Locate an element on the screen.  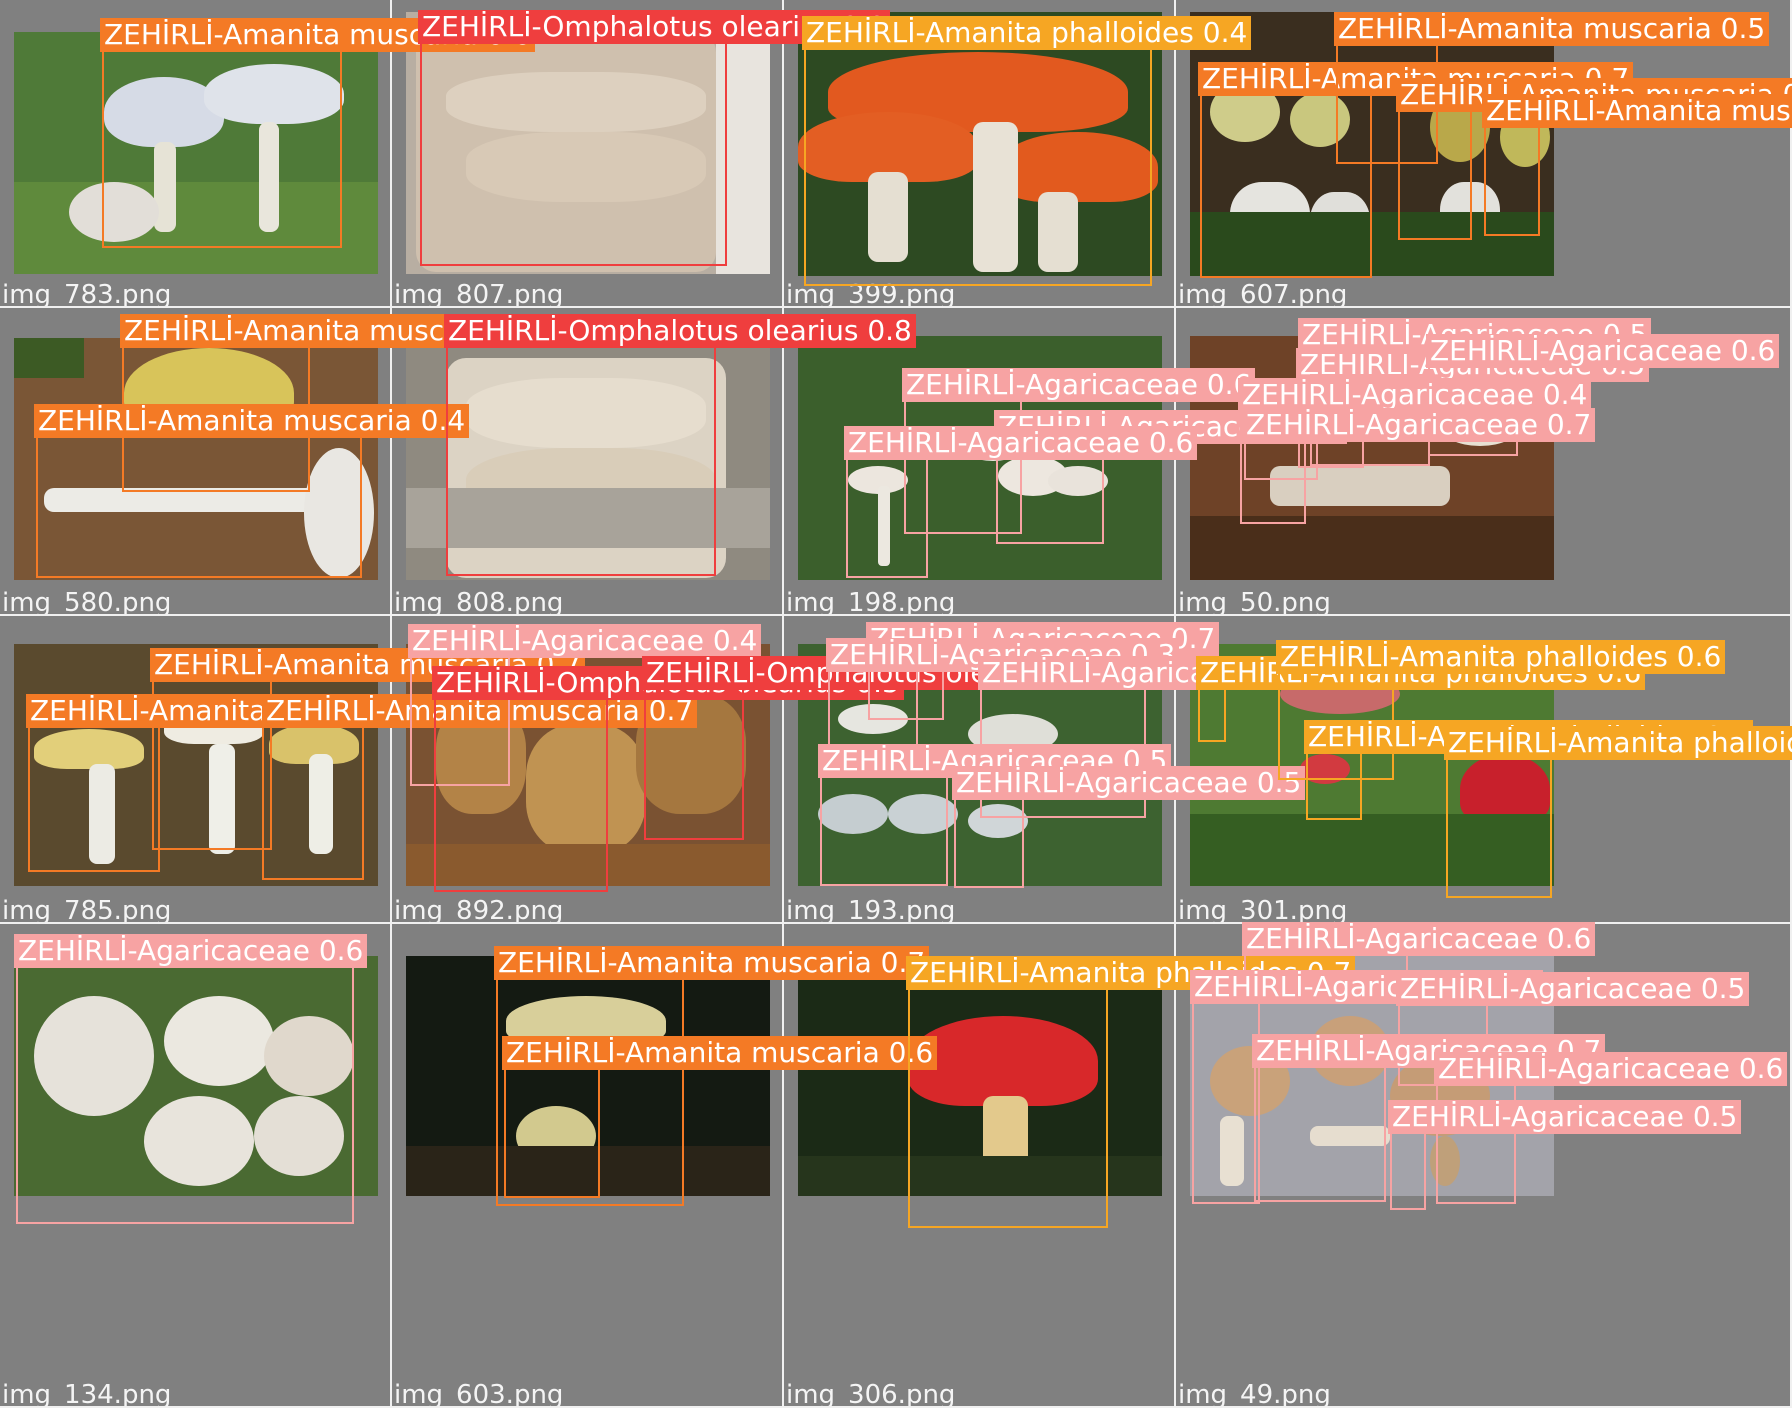
image-filename: img_607.png is located at coordinates (1263, 294).